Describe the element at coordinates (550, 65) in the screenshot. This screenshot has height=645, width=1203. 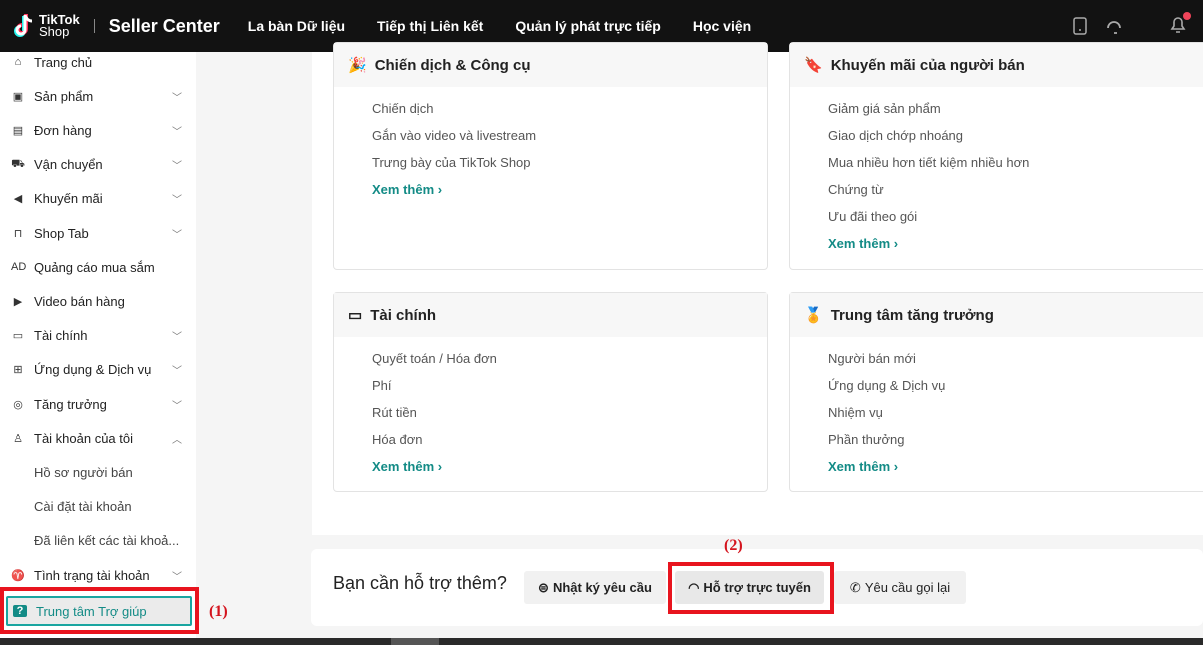
I see `card-title: 🎉 Chiến dịch & Công cụ` at that location.